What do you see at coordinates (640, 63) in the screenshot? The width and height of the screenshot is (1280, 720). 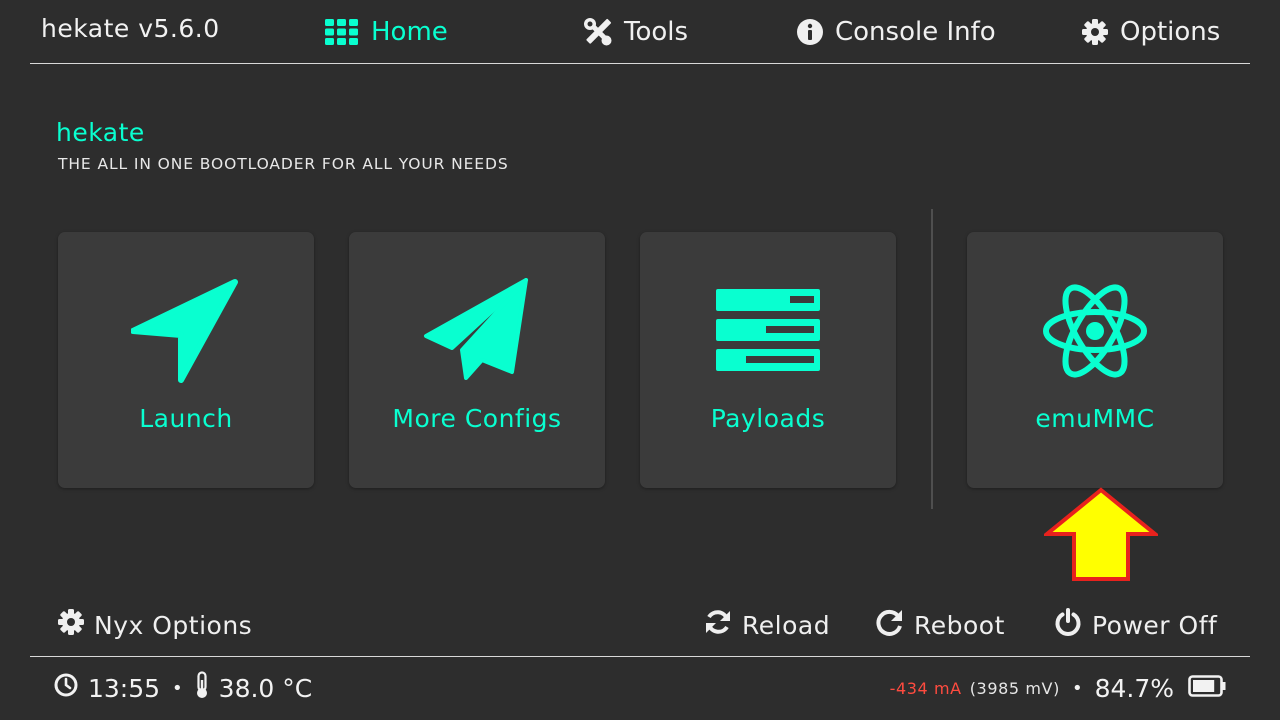 I see `header-divider` at bounding box center [640, 63].